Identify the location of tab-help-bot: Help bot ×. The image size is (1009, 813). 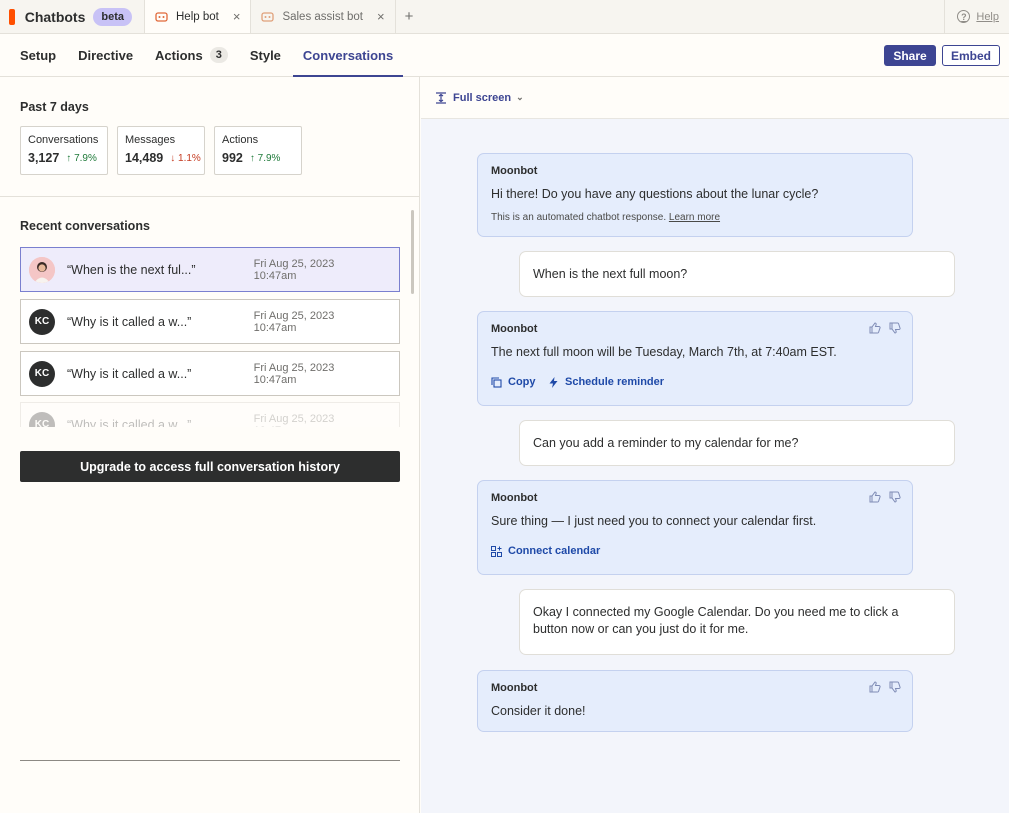
(198, 16).